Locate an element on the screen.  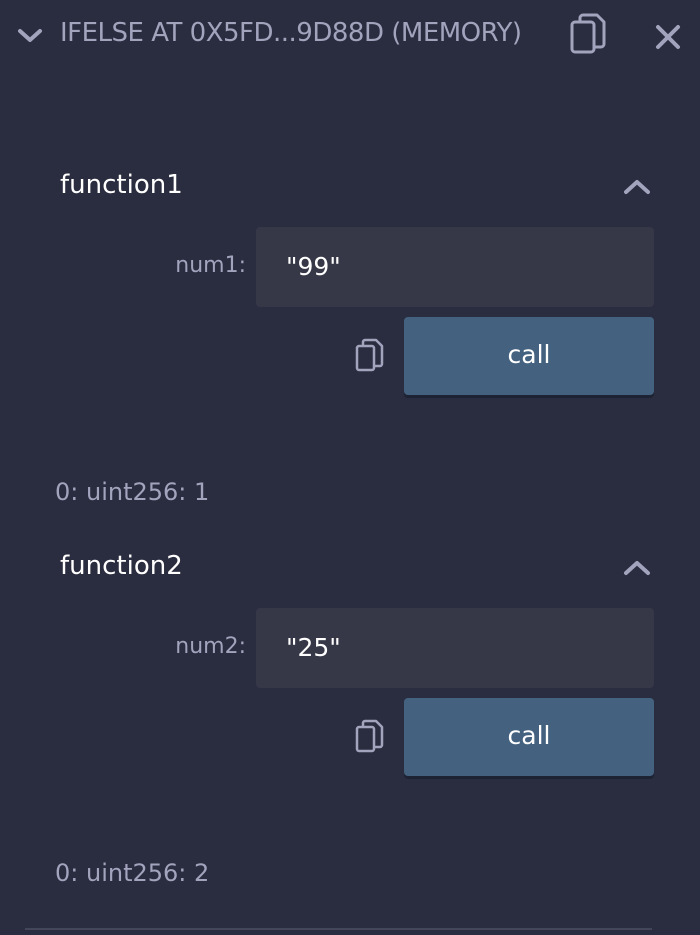
function-result: 0: uint256: 2 is located at coordinates (132, 873).